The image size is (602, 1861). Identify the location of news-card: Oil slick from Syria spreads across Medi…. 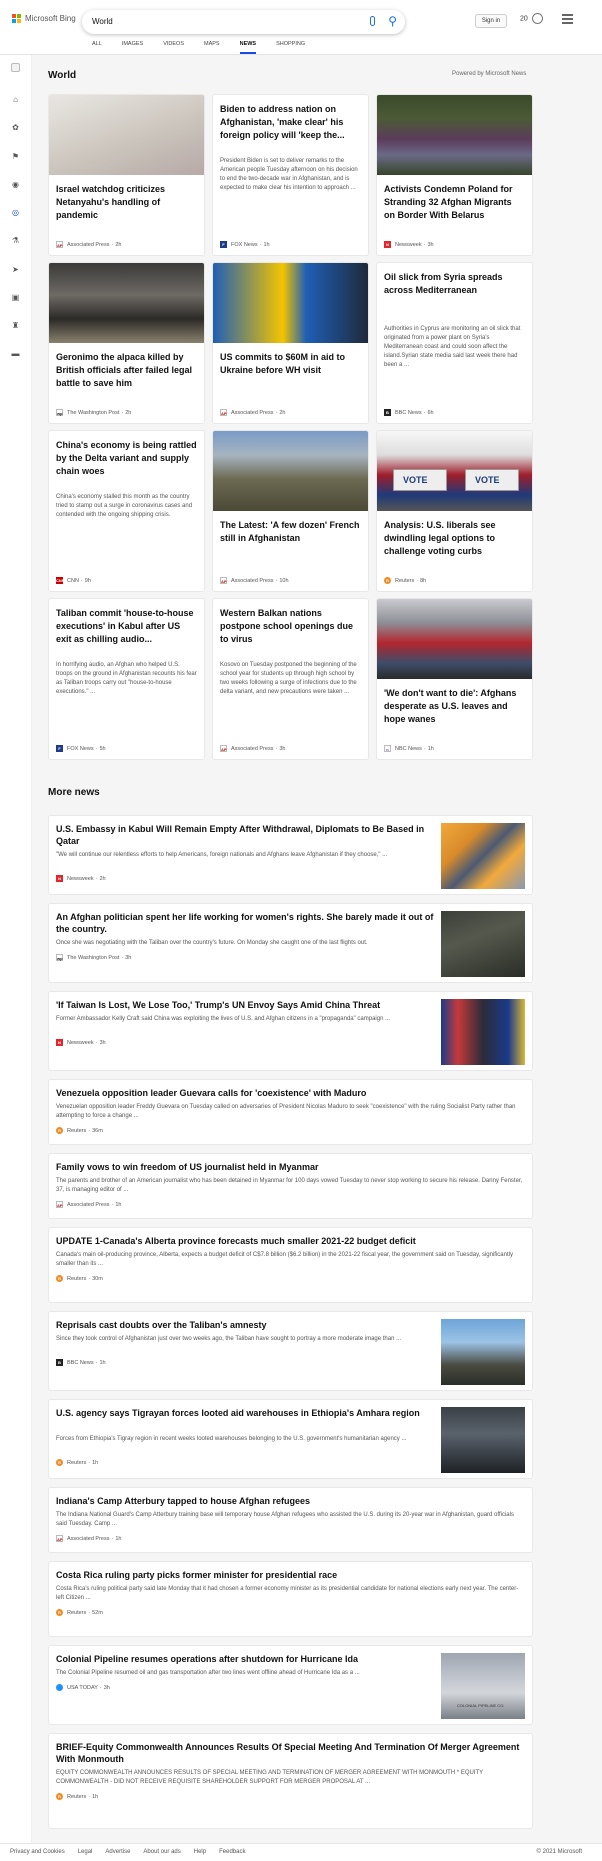
(454, 343).